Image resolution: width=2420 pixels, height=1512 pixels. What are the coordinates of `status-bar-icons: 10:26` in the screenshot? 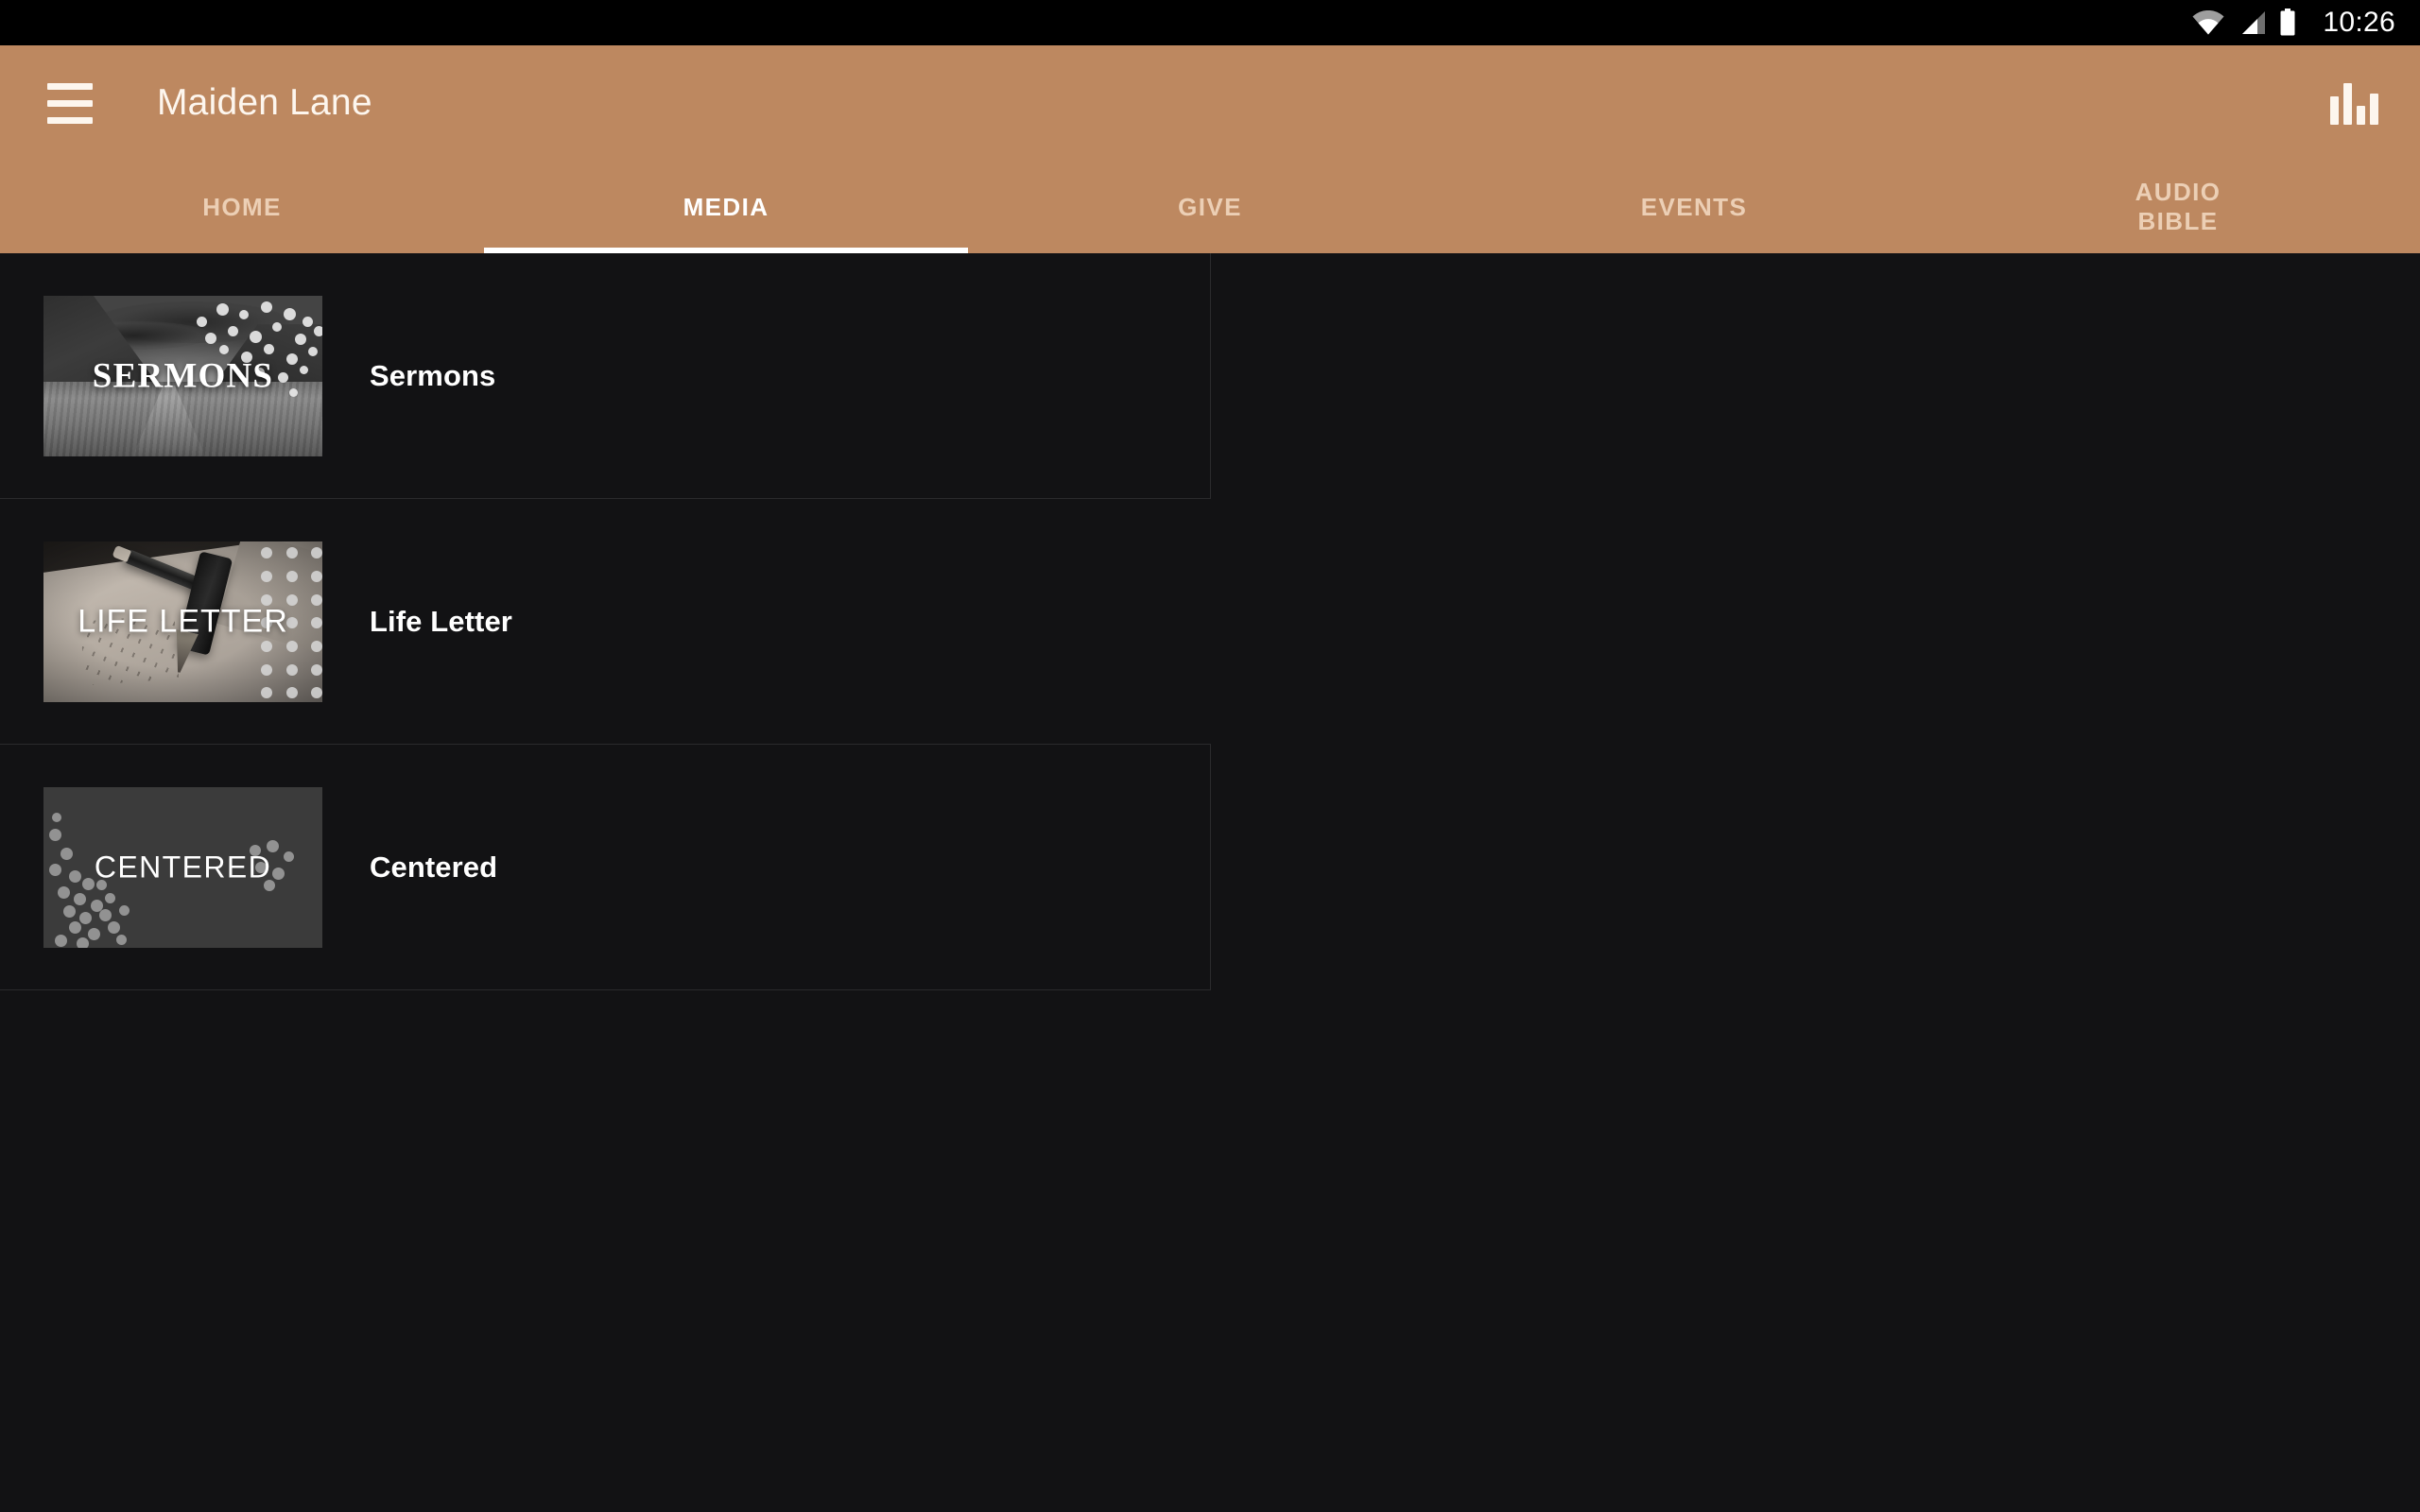 It's located at (2294, 23).